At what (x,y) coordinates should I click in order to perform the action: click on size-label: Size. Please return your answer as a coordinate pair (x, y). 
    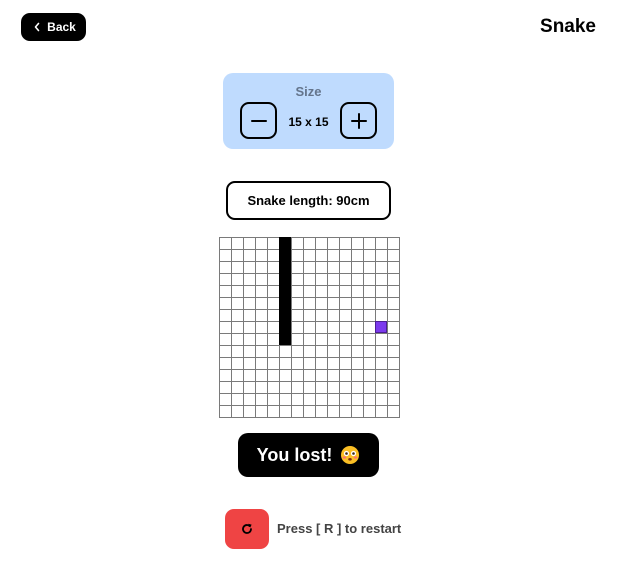
    Looking at the image, I should click on (308, 91).